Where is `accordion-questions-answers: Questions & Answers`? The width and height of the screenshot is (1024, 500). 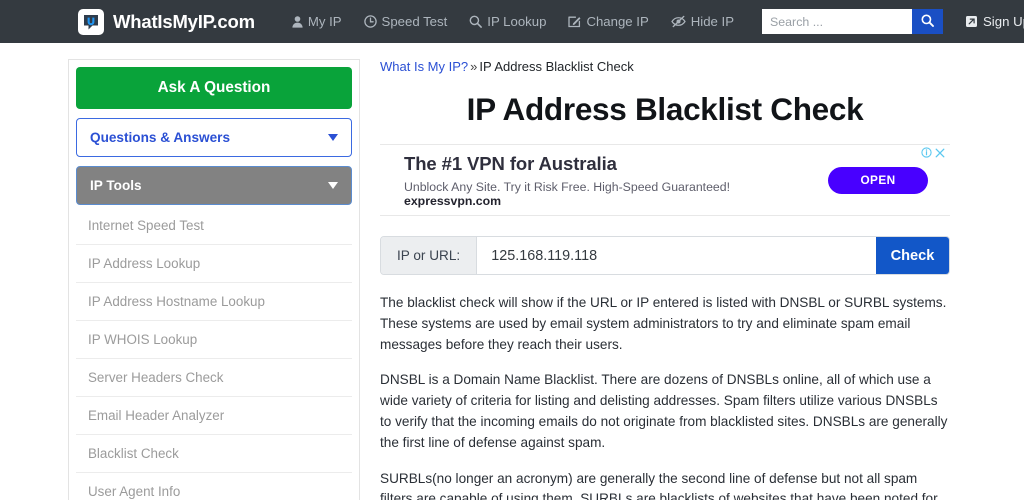
accordion-questions-answers: Questions & Answers is located at coordinates (214, 137).